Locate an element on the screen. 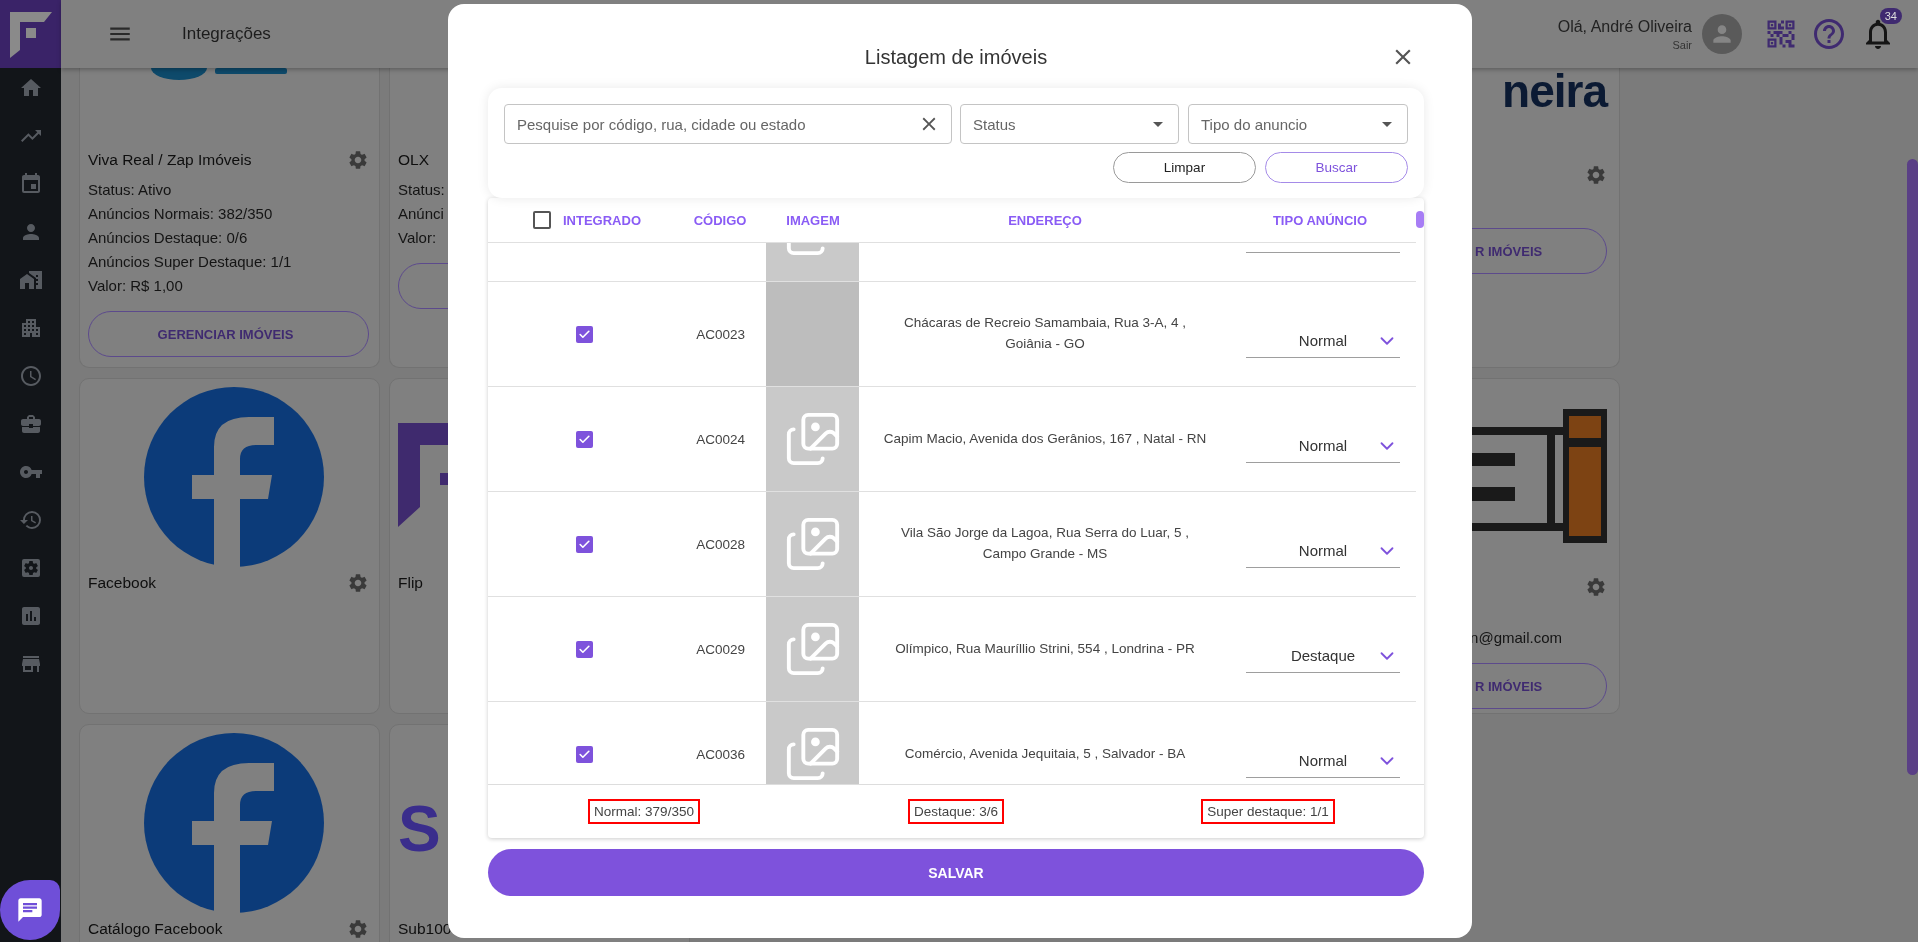 Image resolution: width=1918 pixels, height=942 pixels. table-cell: AC0024 is located at coordinates (720, 439).